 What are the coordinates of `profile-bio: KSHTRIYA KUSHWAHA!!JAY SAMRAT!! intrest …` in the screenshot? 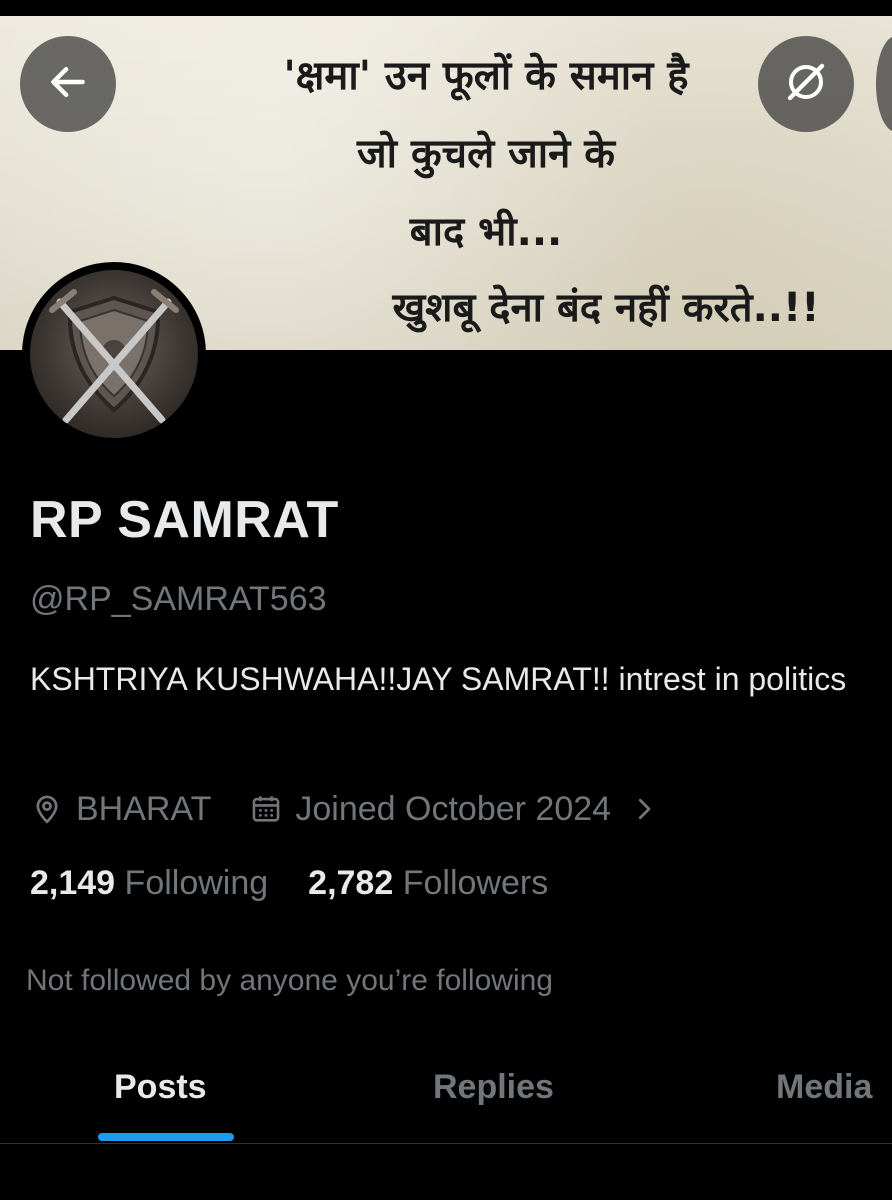 It's located at (438, 679).